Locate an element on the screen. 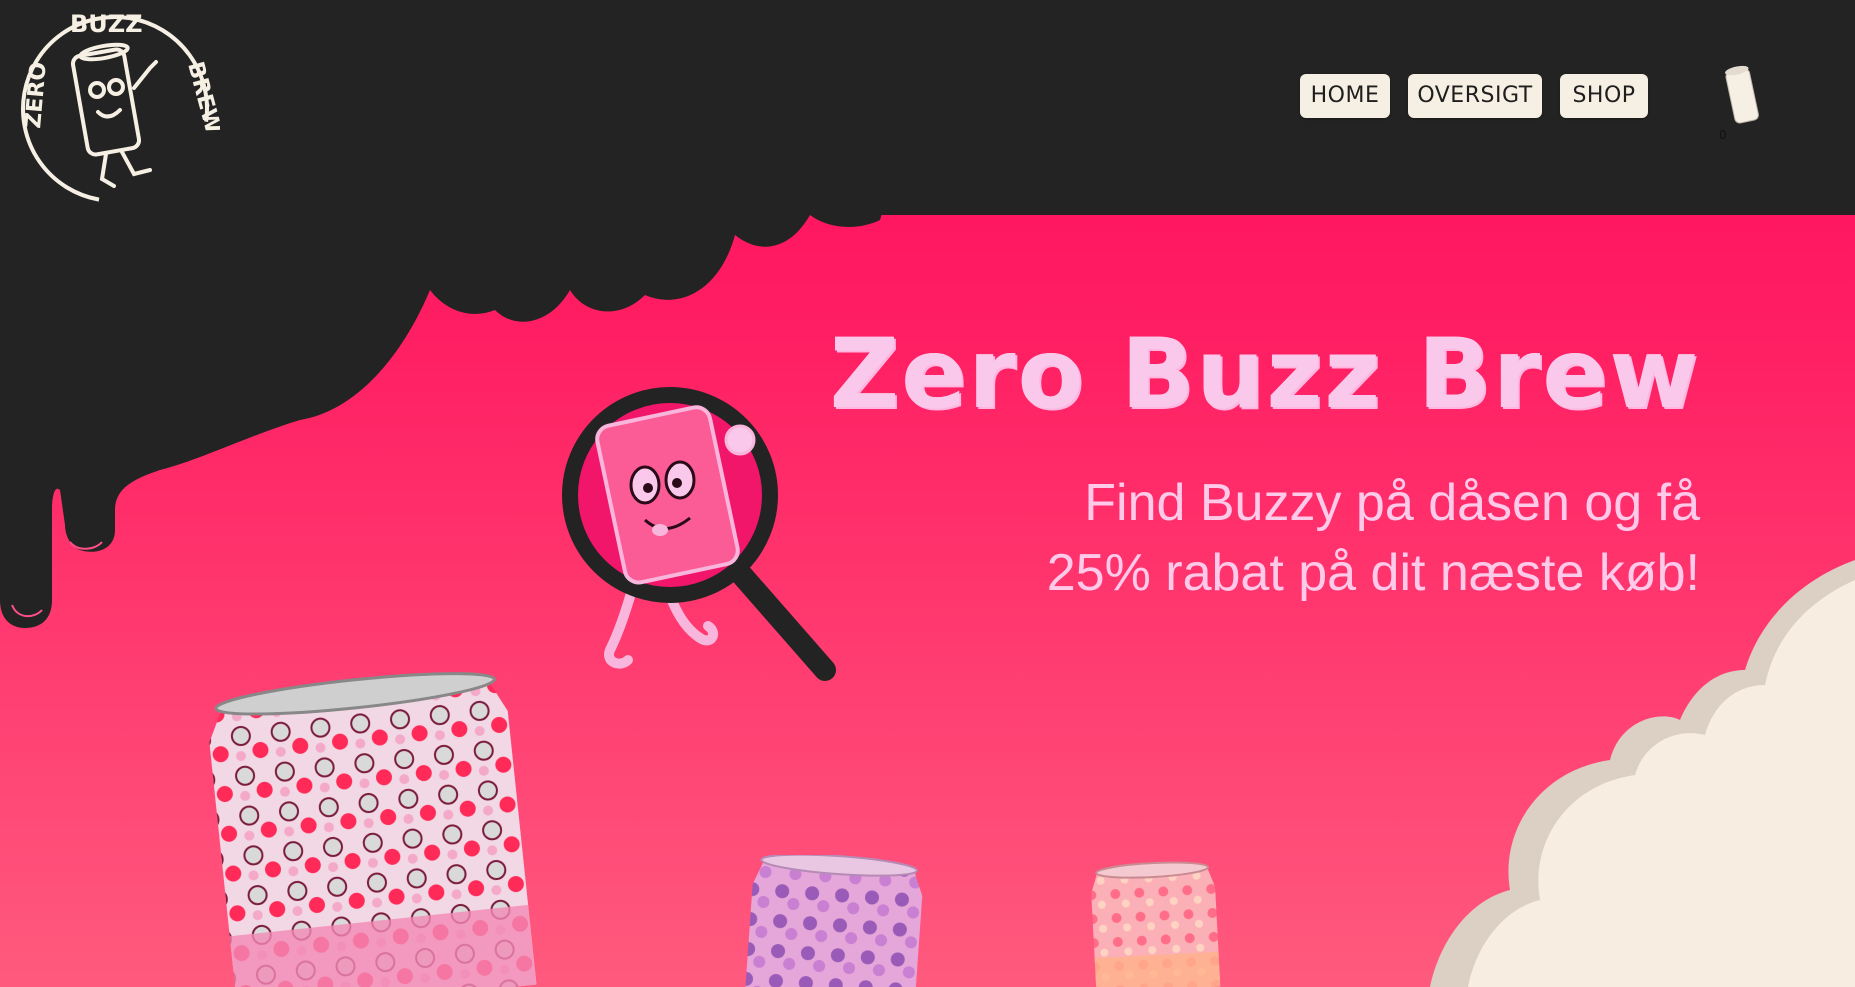  nav-home-button: HOME is located at coordinates (1345, 96).